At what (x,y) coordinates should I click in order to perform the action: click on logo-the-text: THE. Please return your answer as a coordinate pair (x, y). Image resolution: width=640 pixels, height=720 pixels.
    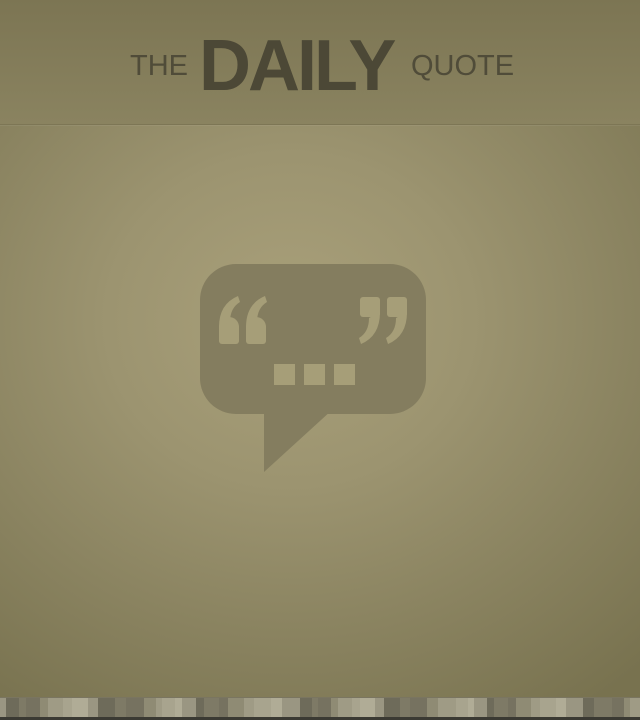
    Looking at the image, I should click on (159, 66).